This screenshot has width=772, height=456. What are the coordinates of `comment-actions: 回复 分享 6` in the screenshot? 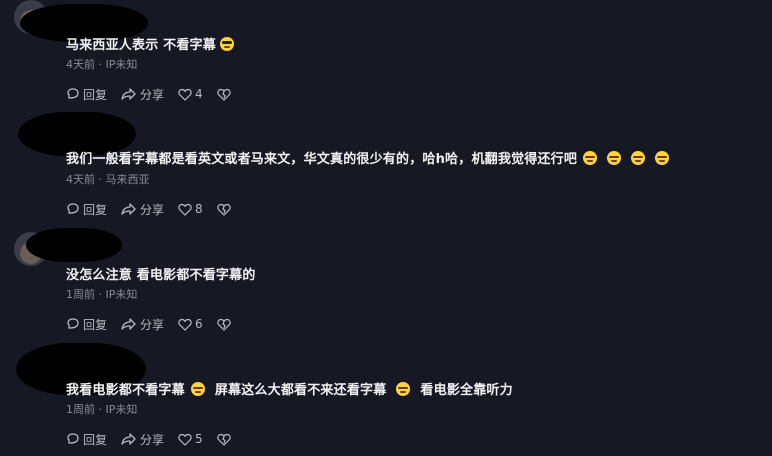 It's located at (157, 324).